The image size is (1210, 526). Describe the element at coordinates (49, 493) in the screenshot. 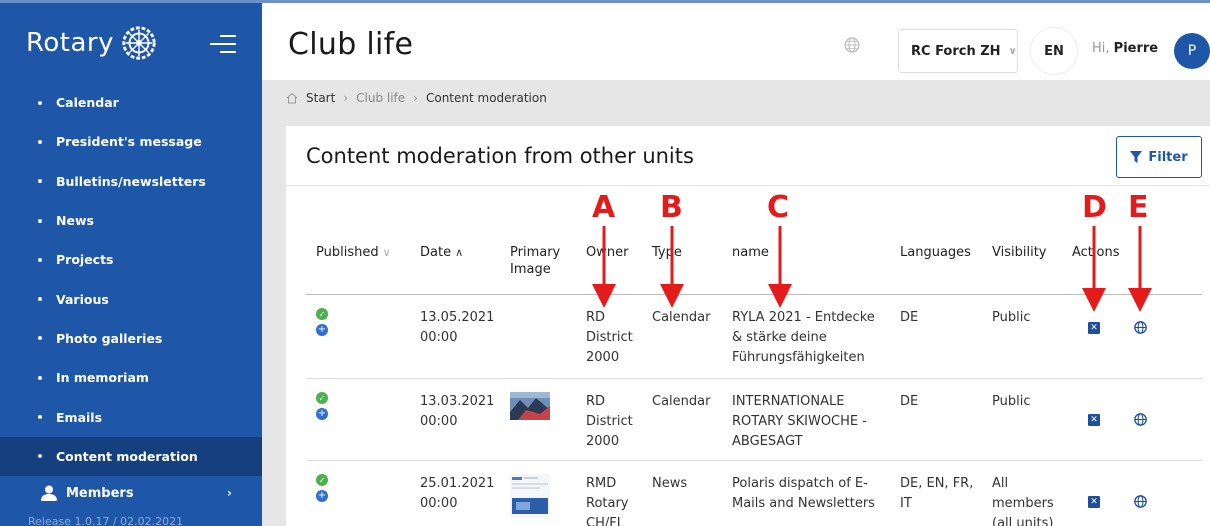

I see `person-icon` at that location.